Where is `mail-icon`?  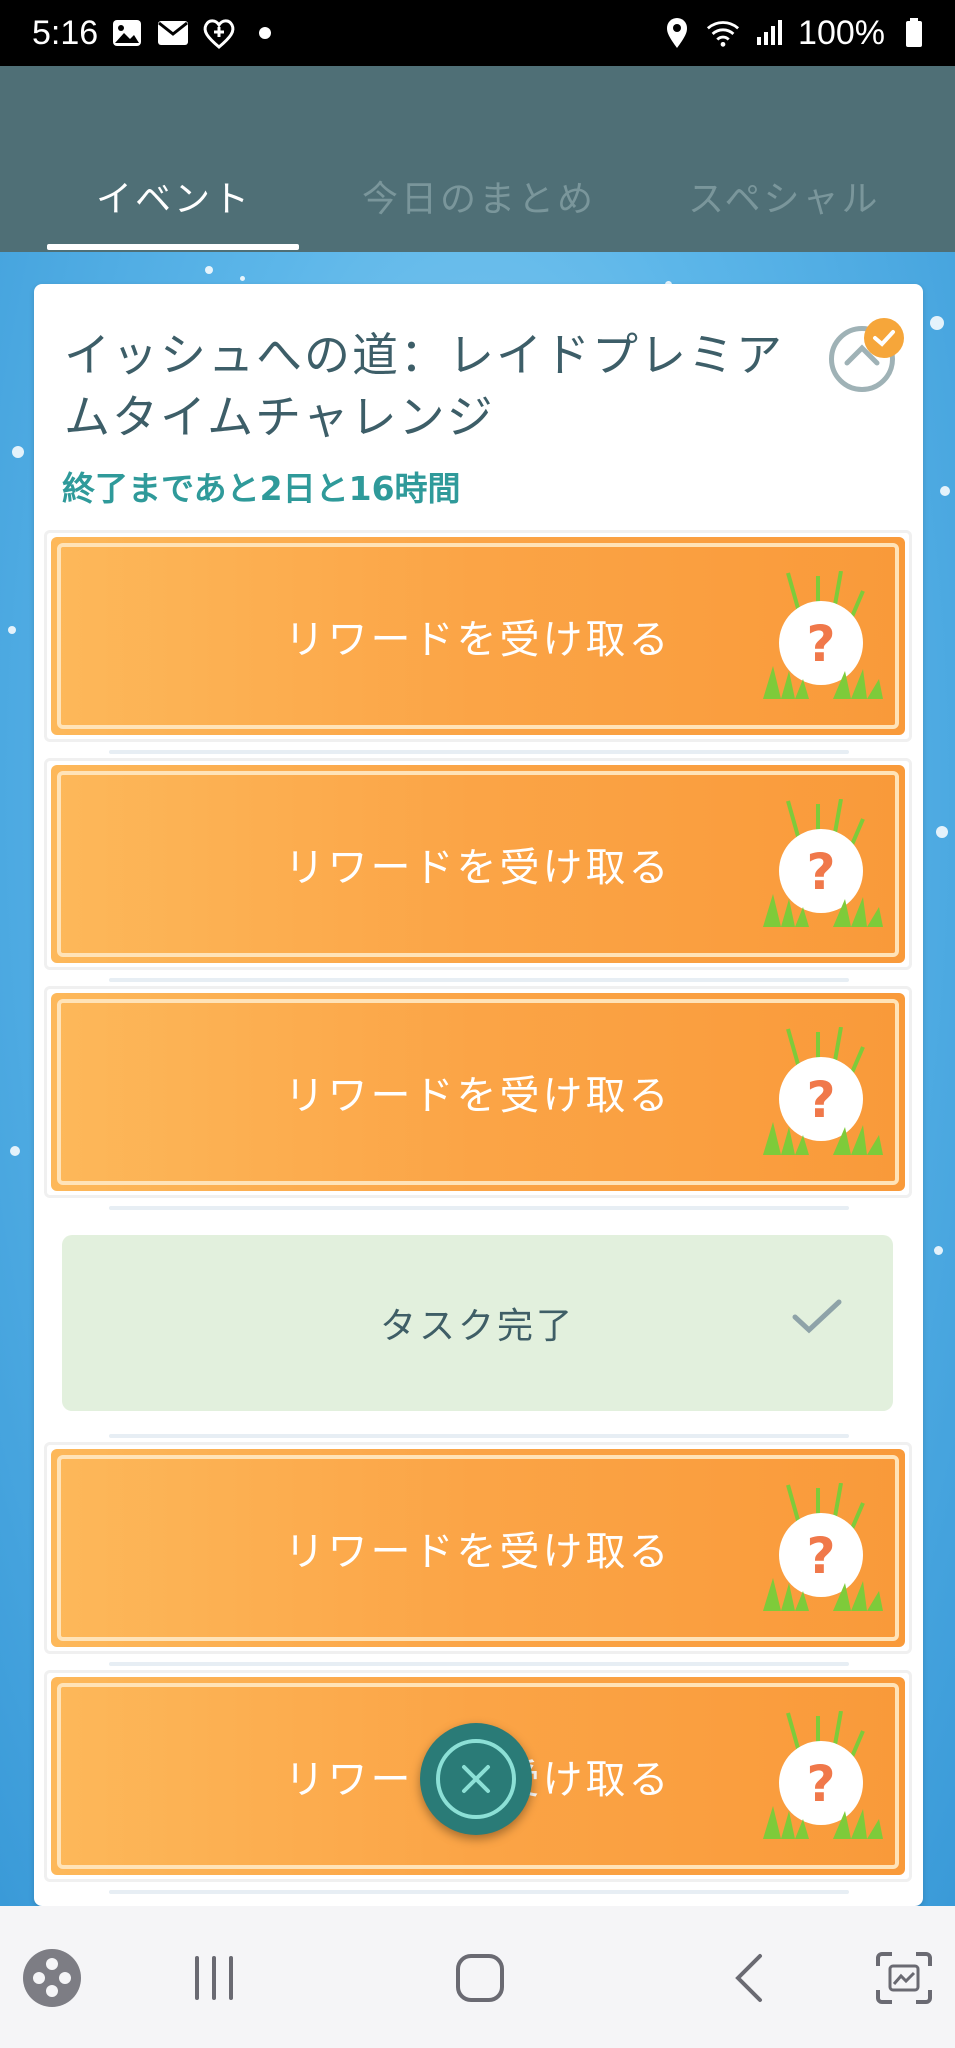 mail-icon is located at coordinates (173, 33).